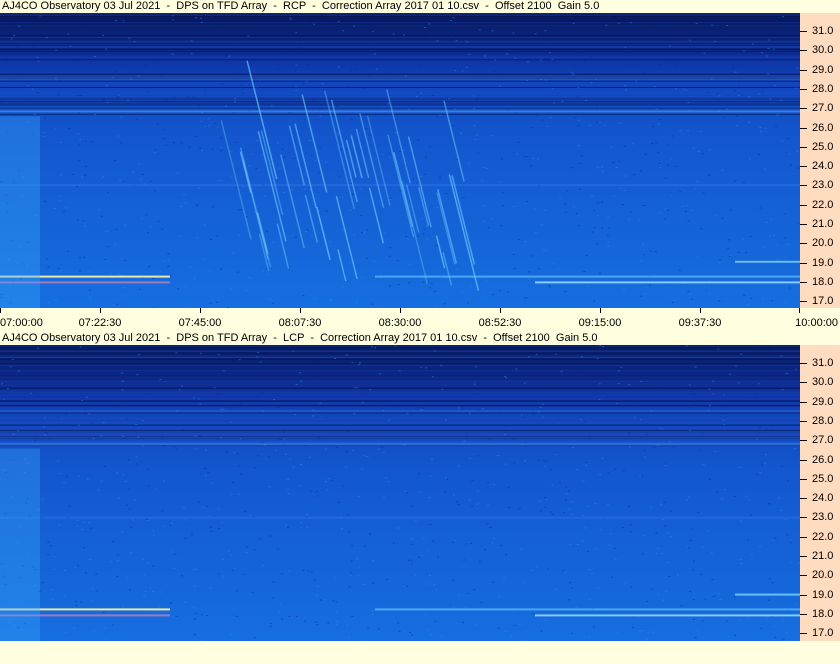 The width and height of the screenshot is (840, 664). Describe the element at coordinates (823, 146) in the screenshot. I see `freq-tick-label: 25.0` at that location.